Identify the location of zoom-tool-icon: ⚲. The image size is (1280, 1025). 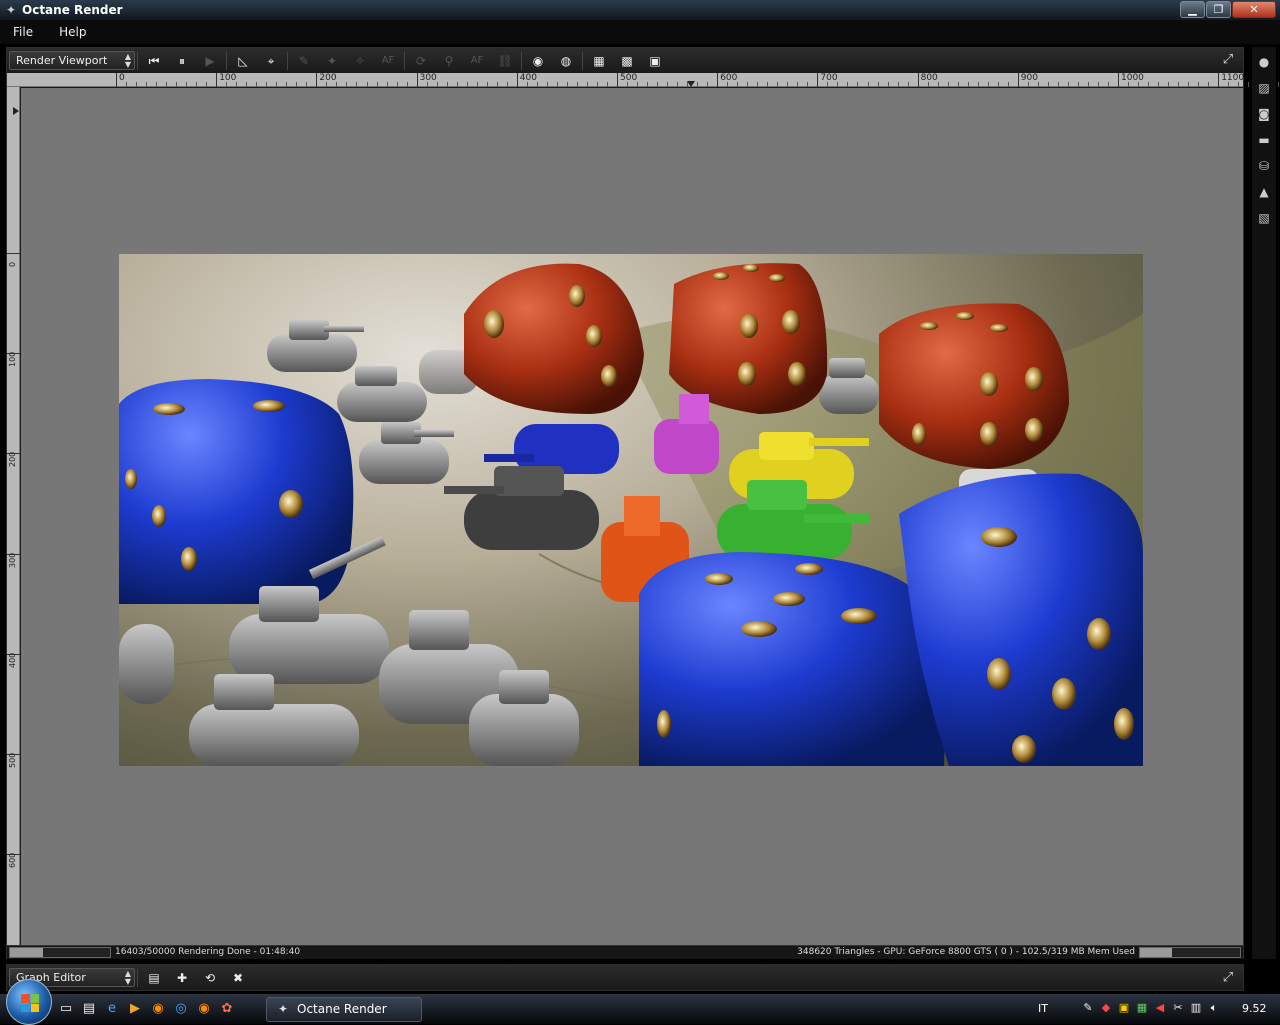
(449, 61).